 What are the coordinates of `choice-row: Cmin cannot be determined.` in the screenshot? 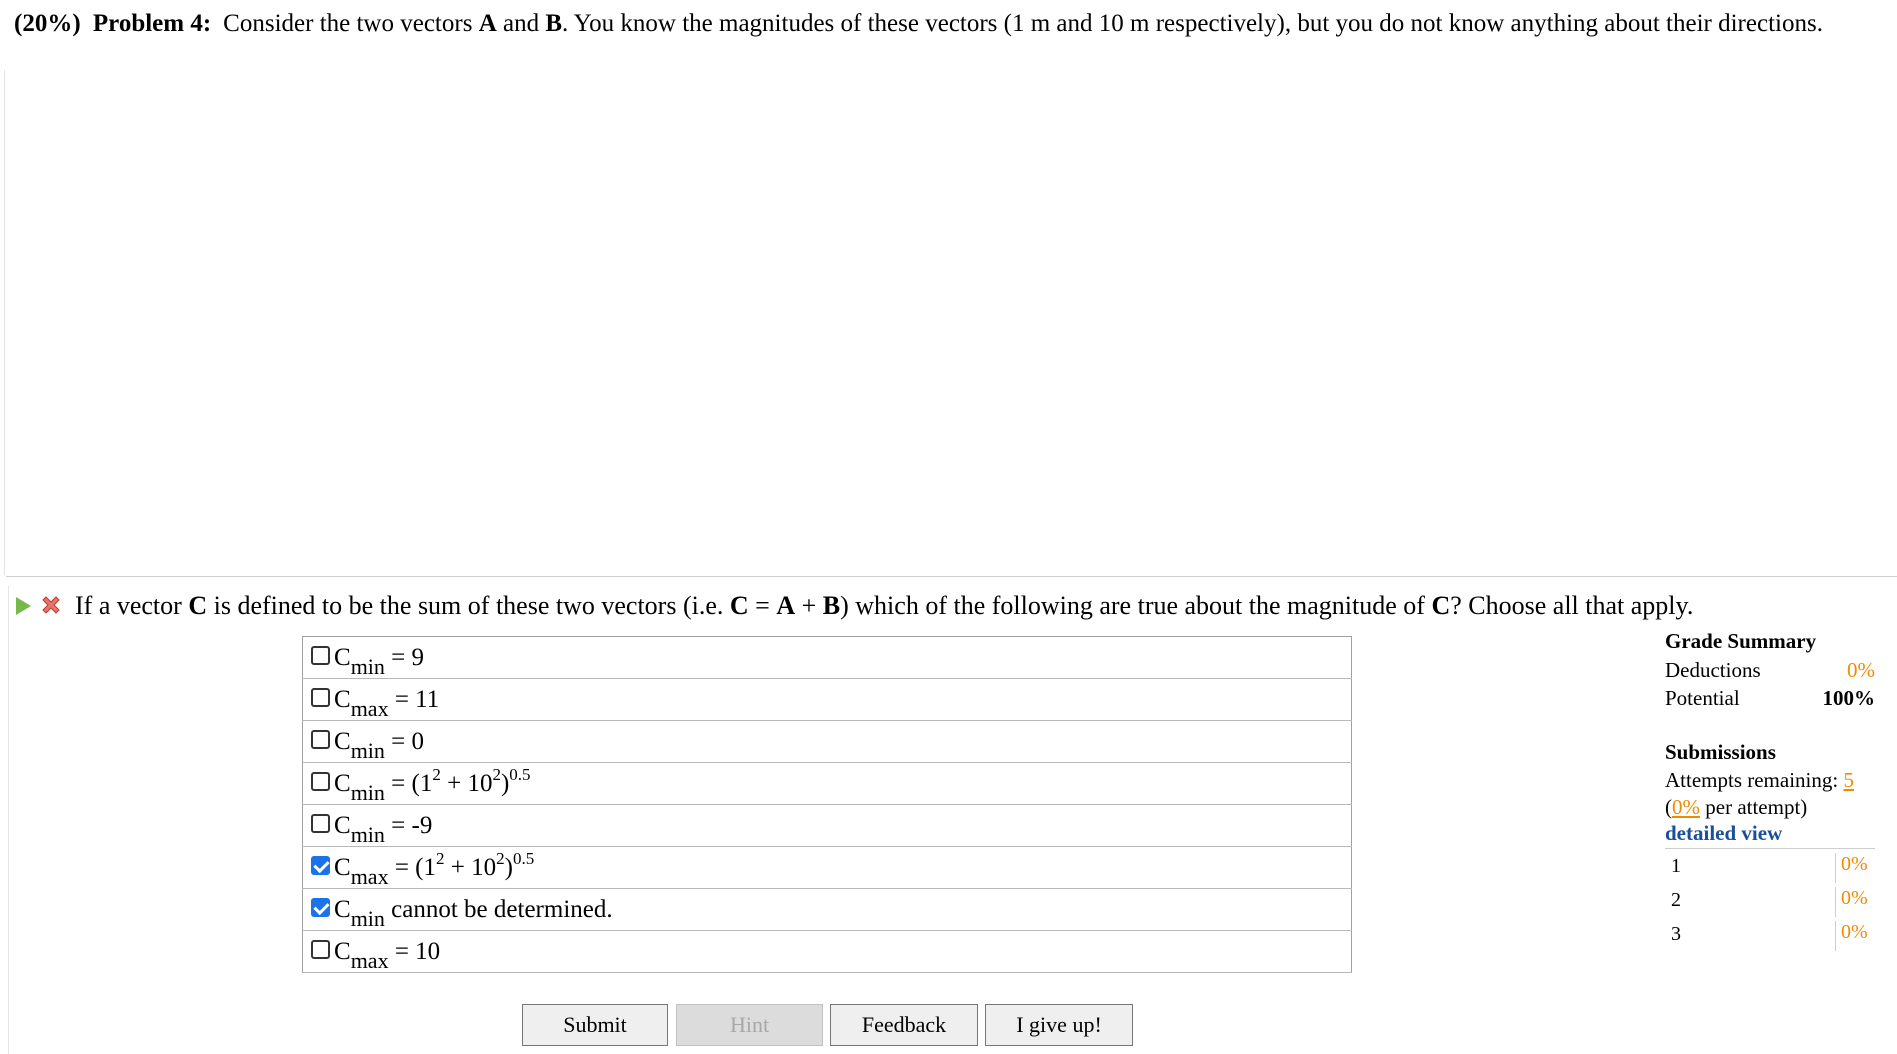 It's located at (827, 909).